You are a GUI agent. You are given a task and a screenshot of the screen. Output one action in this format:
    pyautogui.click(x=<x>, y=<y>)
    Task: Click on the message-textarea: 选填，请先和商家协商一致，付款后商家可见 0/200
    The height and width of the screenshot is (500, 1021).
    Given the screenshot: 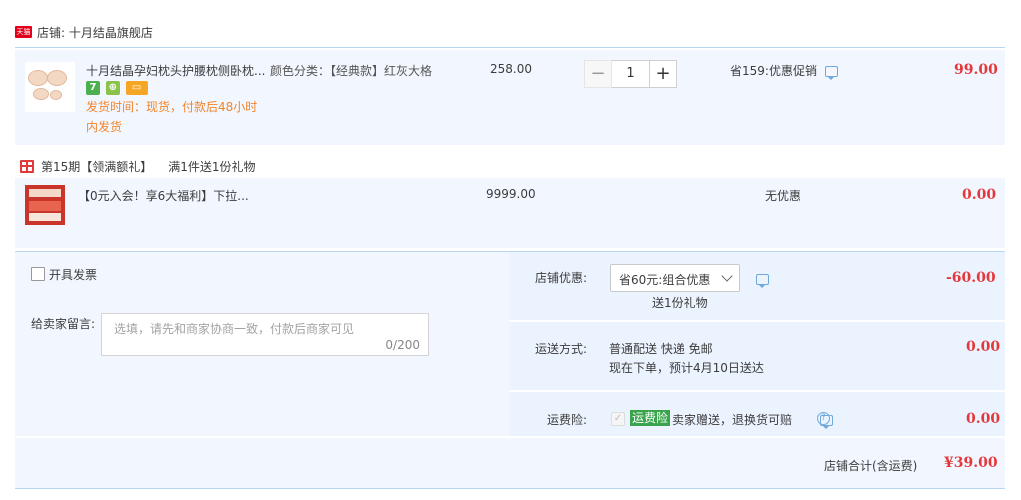 What is the action you would take?
    pyautogui.click(x=265, y=334)
    